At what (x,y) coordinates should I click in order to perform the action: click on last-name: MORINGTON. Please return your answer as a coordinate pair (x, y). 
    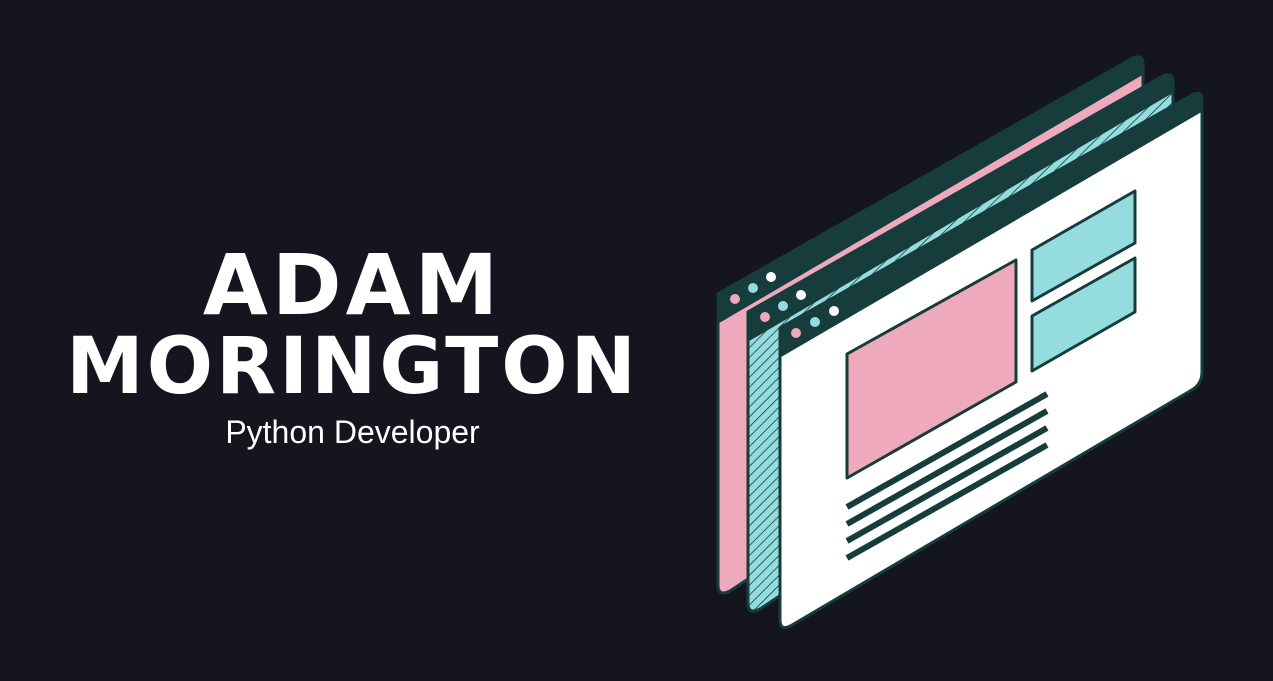
    Looking at the image, I should click on (352, 367).